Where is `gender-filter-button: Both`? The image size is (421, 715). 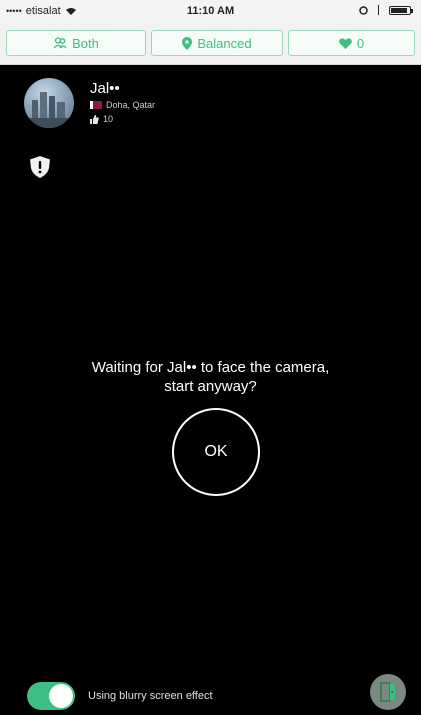 gender-filter-button: Both is located at coordinates (76, 43).